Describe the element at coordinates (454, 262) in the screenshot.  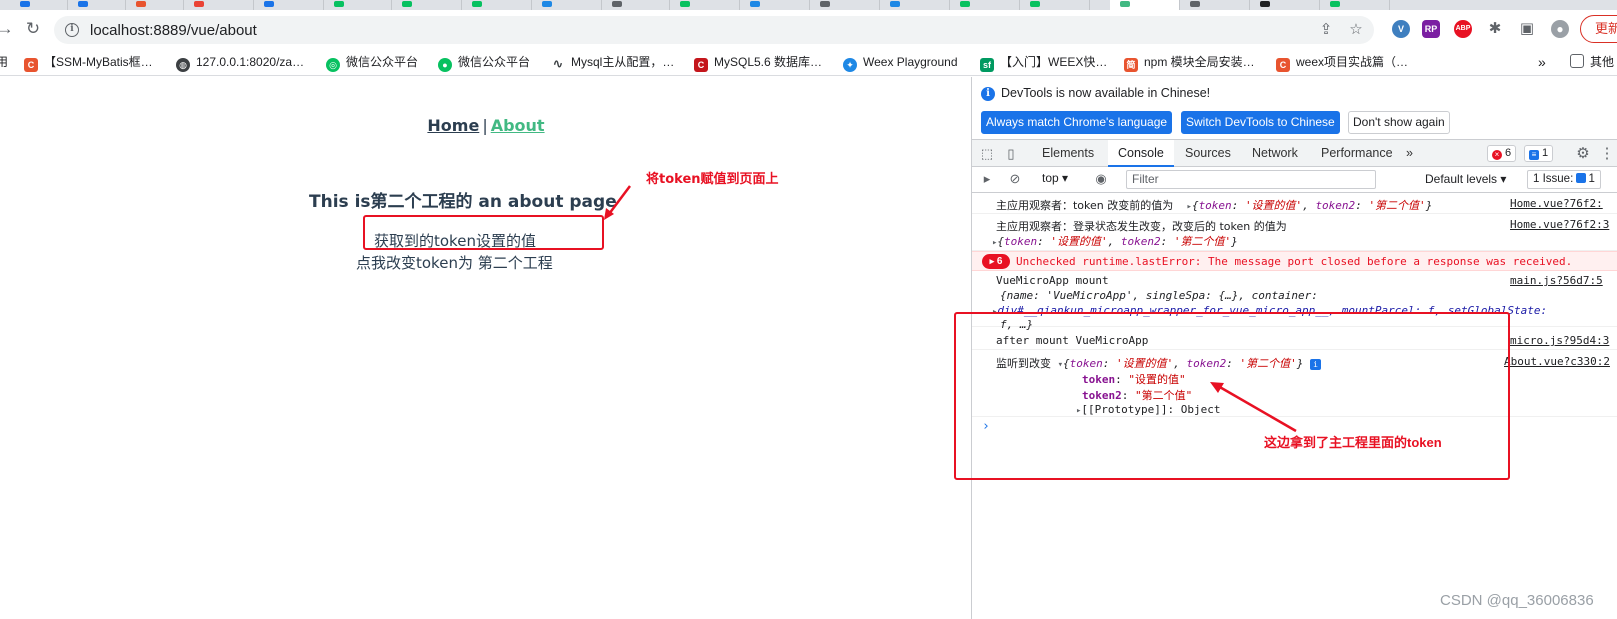
I see `change-token-button: 点我改变token为 第二个工程` at that location.